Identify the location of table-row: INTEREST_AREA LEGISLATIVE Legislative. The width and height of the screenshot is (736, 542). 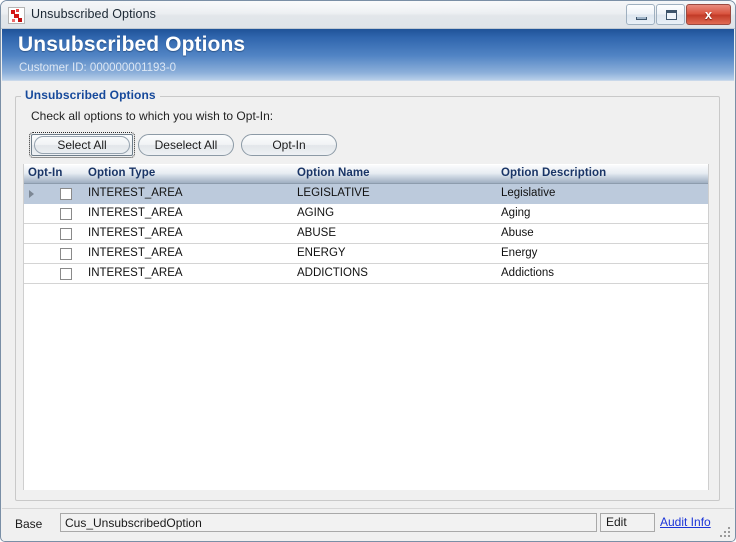
(366, 194).